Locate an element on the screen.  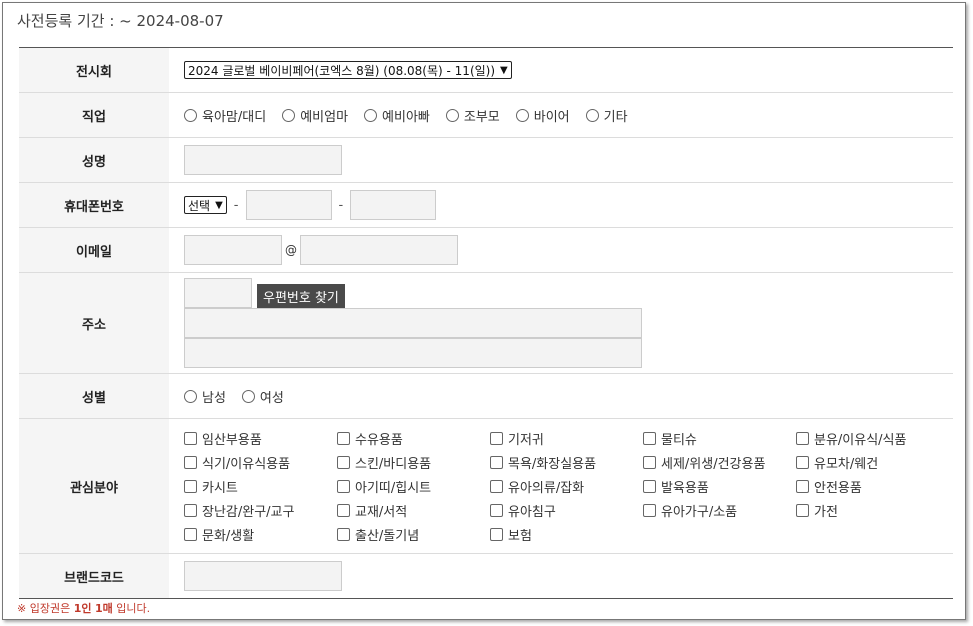
gender-radio-0: 남성 is located at coordinates (205, 396).